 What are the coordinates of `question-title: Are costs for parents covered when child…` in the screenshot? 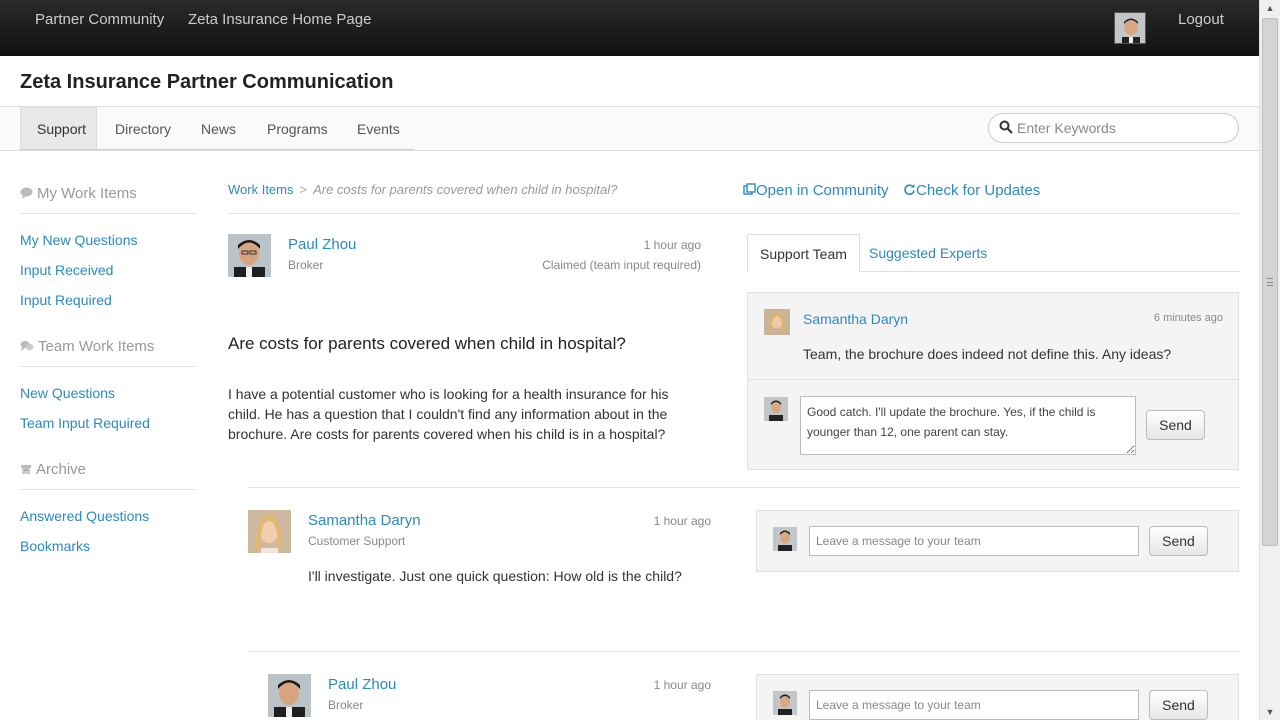 It's located at (427, 343).